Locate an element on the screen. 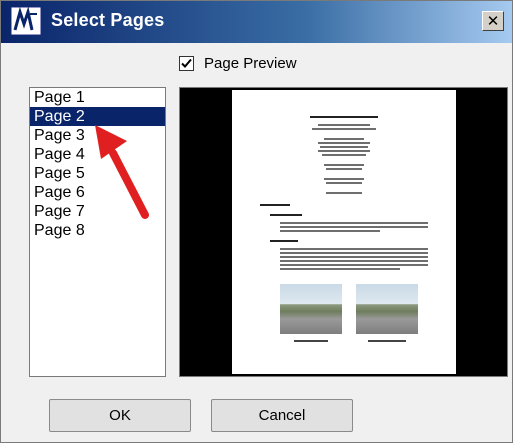 The image size is (513, 444). close-icon: ✕ is located at coordinates (493, 21).